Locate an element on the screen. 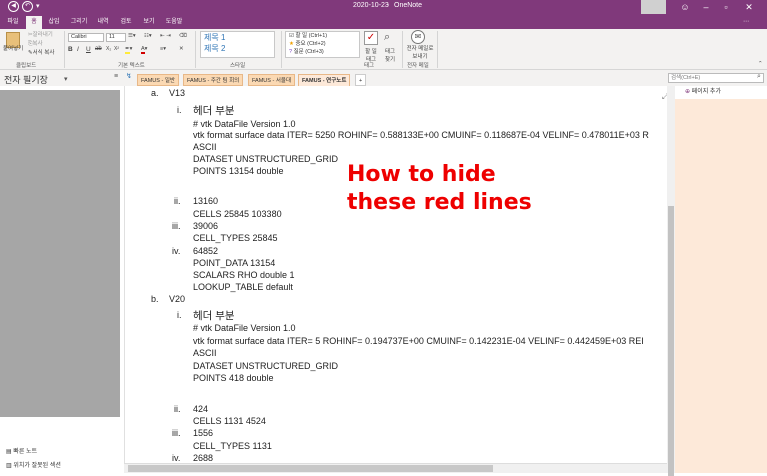  quick-notes-item: ▤ 빠른 노트 is located at coordinates (21, 450).